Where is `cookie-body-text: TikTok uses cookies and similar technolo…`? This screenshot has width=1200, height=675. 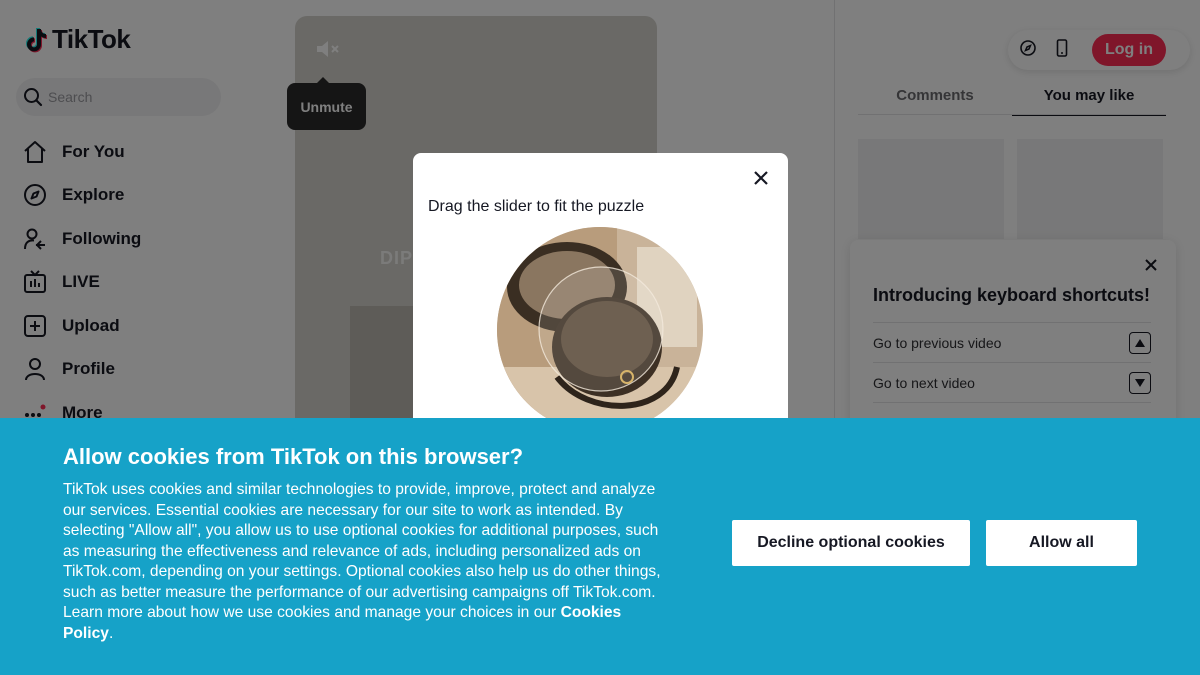
cookie-body-text: TikTok uses cookies and similar technolo… is located at coordinates (362, 551).